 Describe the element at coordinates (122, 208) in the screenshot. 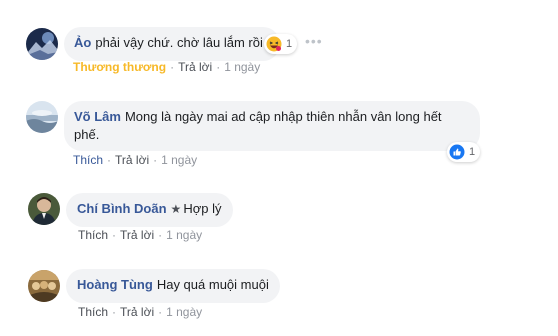

I see `comment-author: Chí Bình Doãn` at that location.